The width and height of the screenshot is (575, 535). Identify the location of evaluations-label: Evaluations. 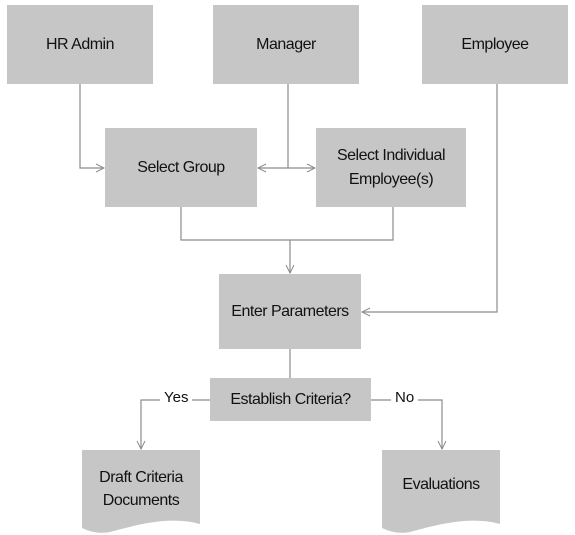
(441, 484).